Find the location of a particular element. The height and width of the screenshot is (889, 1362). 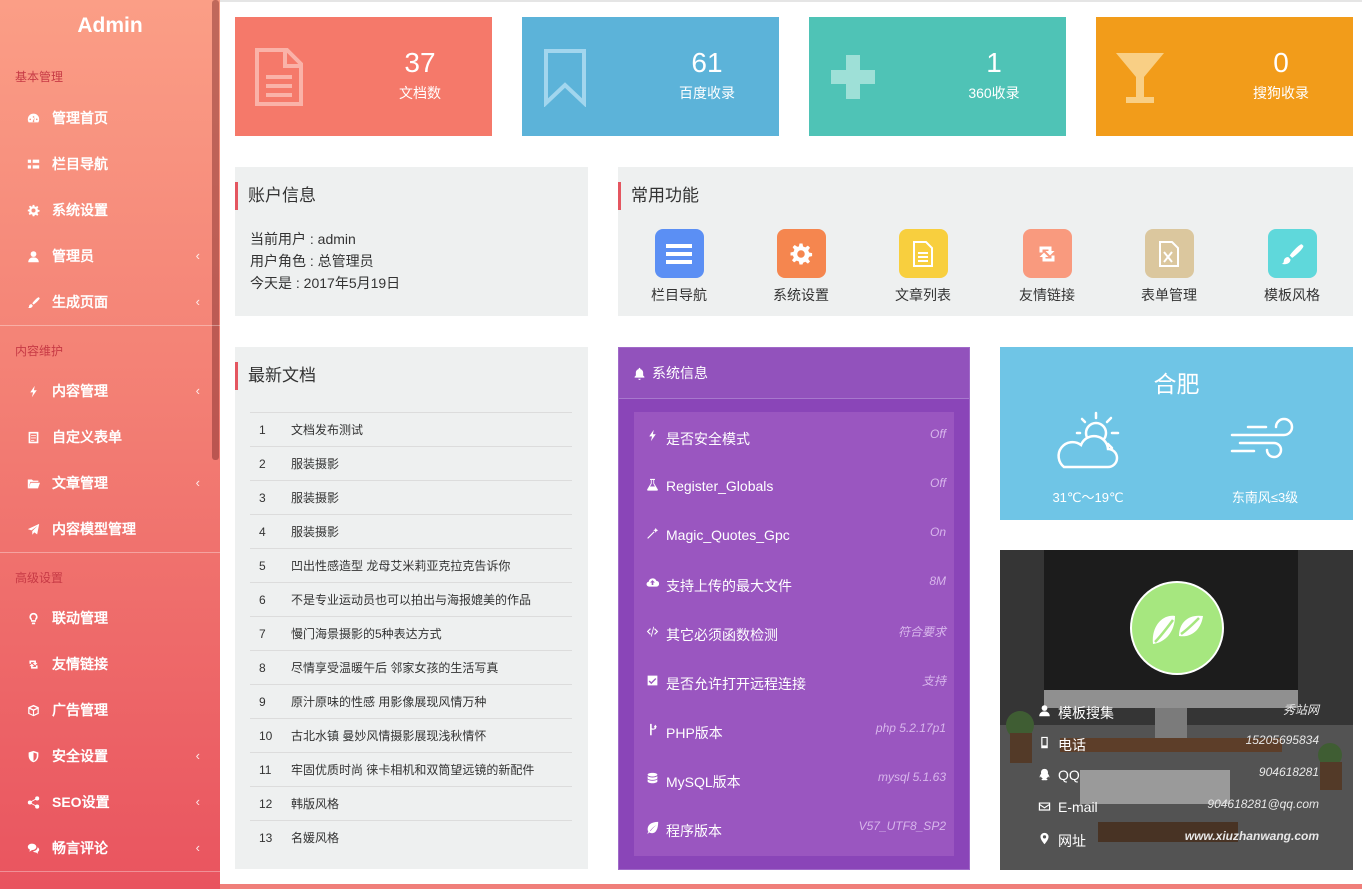

doc-list-item: 8 尽情享受温暖午后 邻家女孩的生活写真 is located at coordinates (411, 667).